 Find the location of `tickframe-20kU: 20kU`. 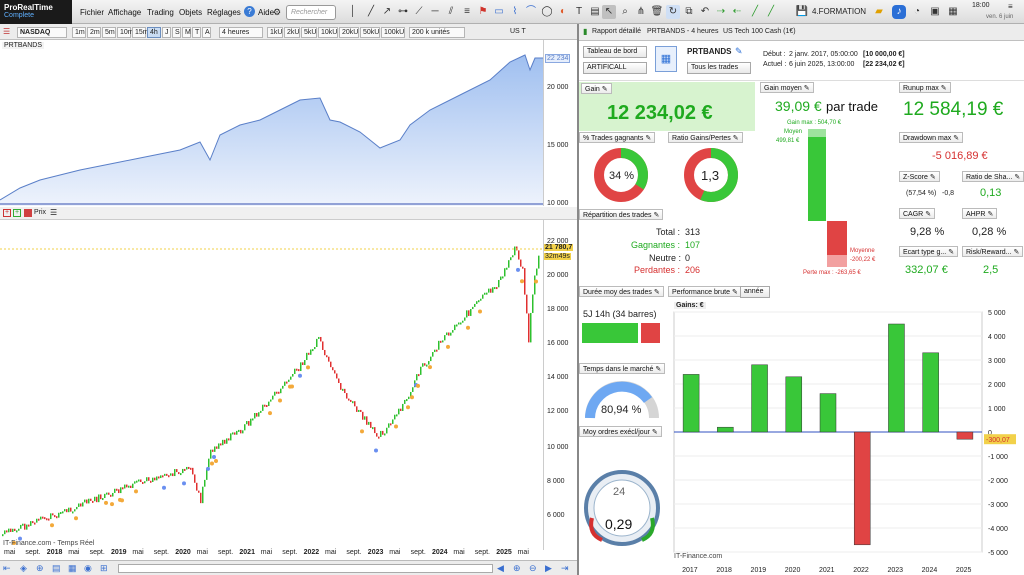

tickframe-20kU: 20kU is located at coordinates (349, 32).